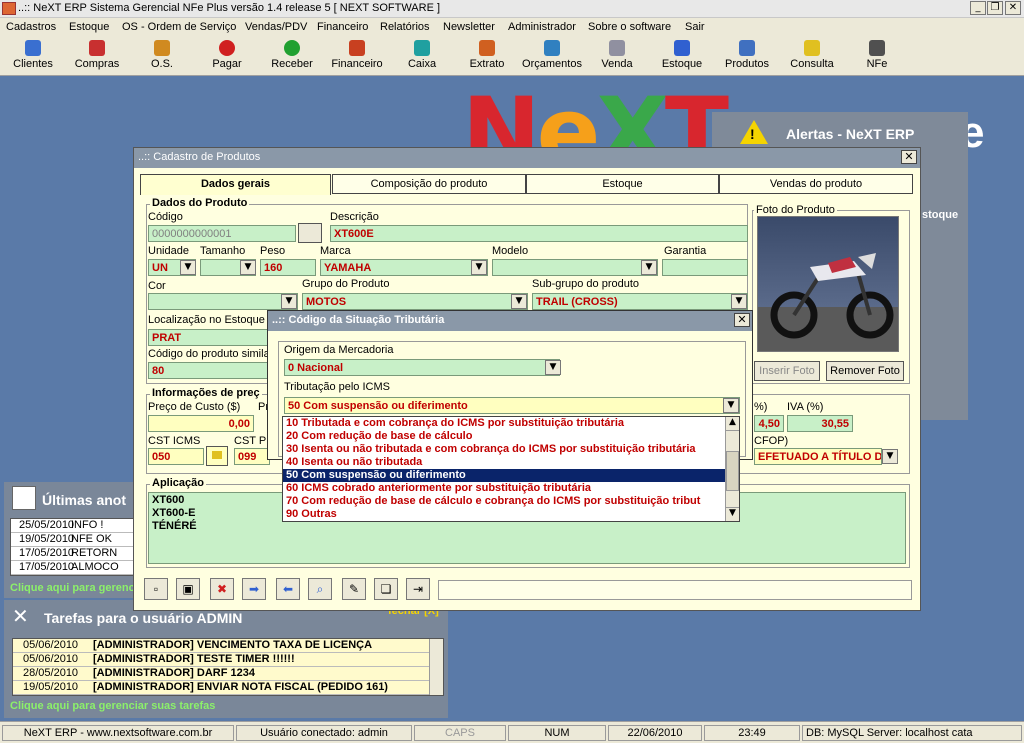 The height and width of the screenshot is (743, 1024). What do you see at coordinates (552, 57) in the screenshot?
I see `toolbar-orcamentos-button: Orçamentos` at bounding box center [552, 57].